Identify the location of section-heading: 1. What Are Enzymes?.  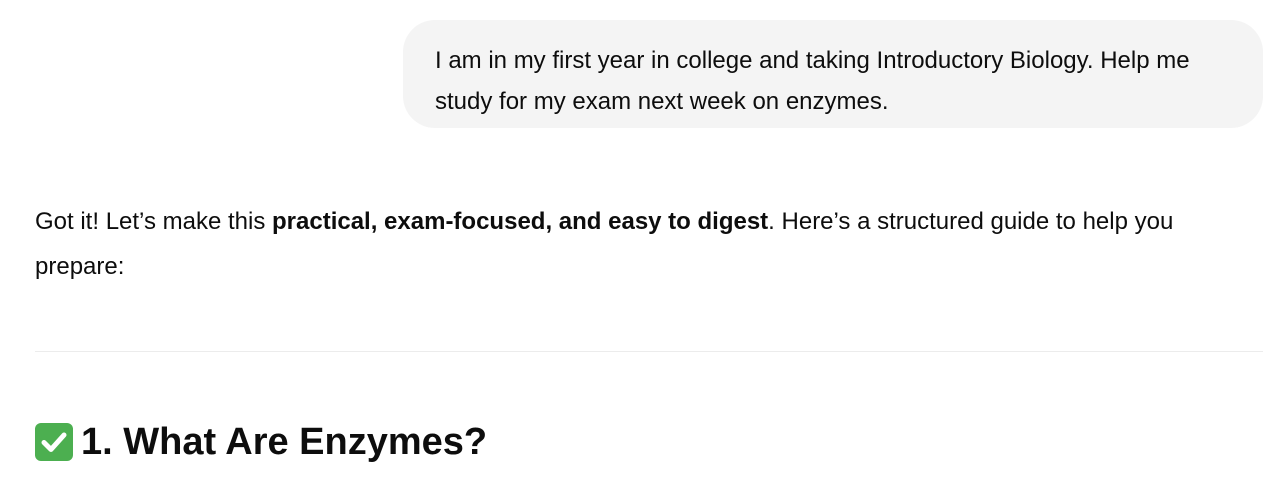
(261, 442).